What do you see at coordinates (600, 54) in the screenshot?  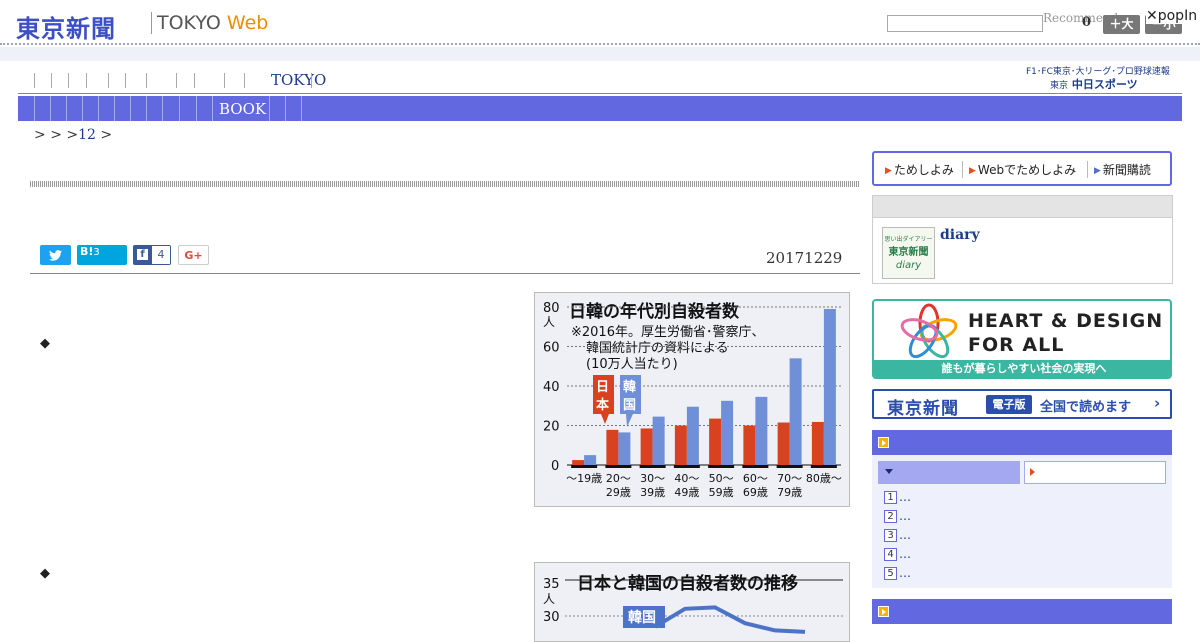 I see `header-subband` at bounding box center [600, 54].